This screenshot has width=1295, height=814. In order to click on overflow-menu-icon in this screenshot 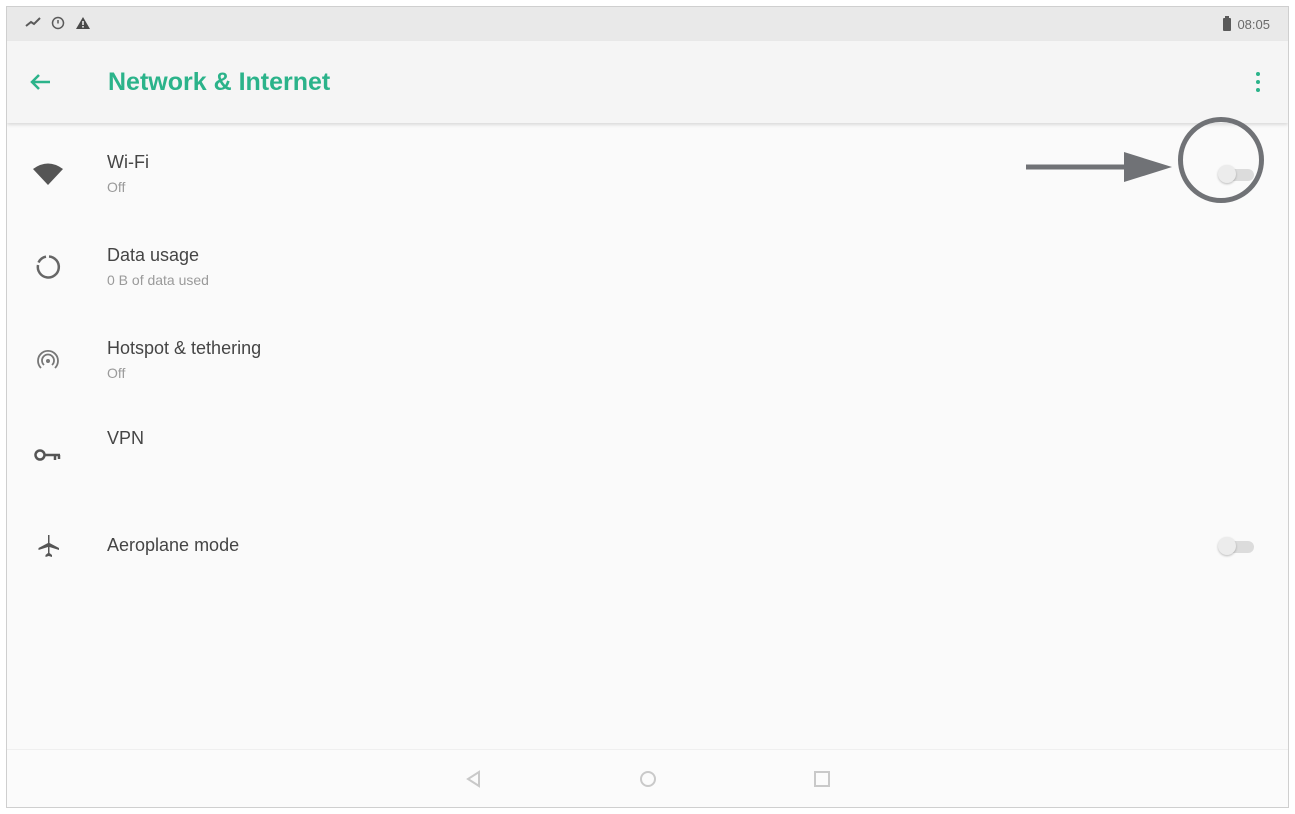, I will do `click(1258, 74)`.